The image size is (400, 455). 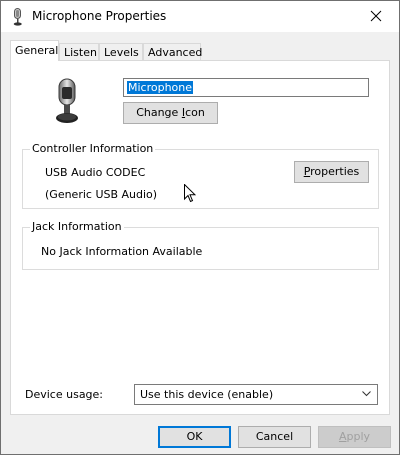 I want to click on close-button, so click(x=376, y=16).